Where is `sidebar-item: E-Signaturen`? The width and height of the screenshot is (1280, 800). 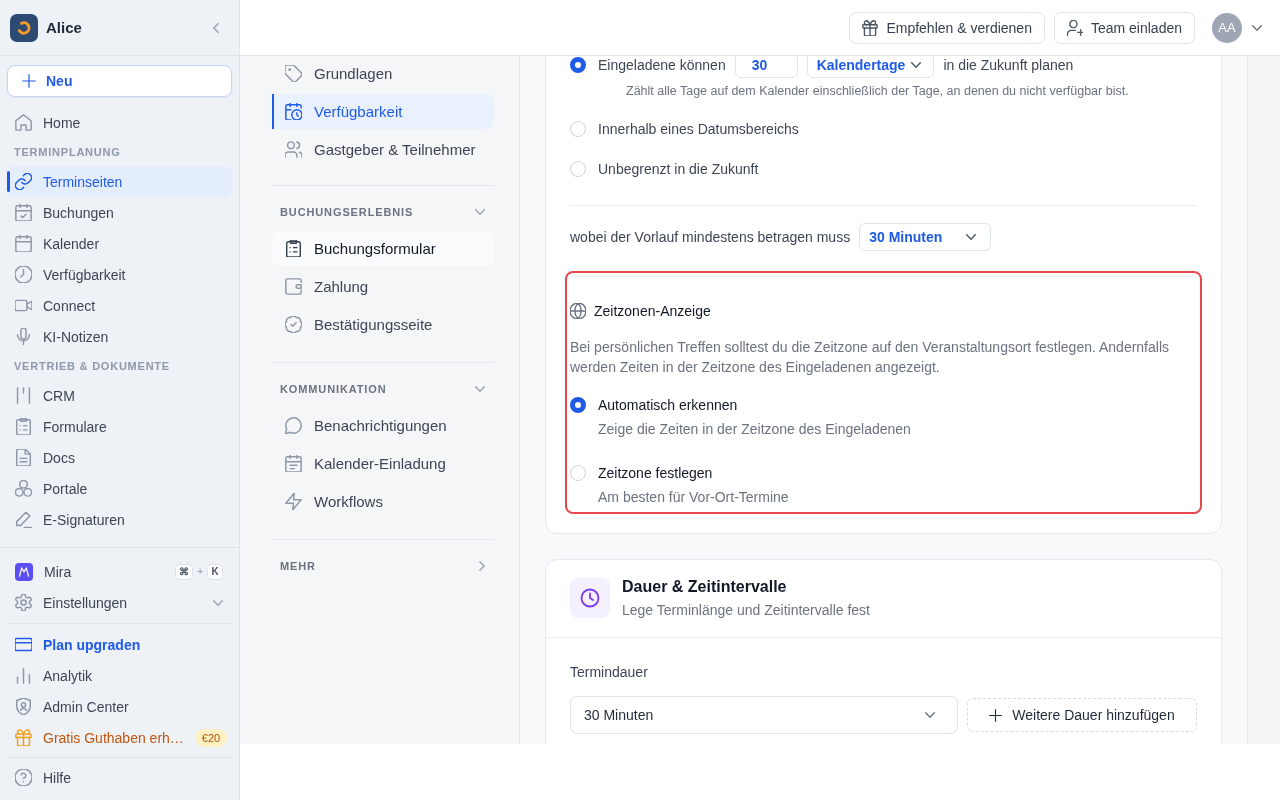 sidebar-item: E-Signaturen is located at coordinates (119, 519).